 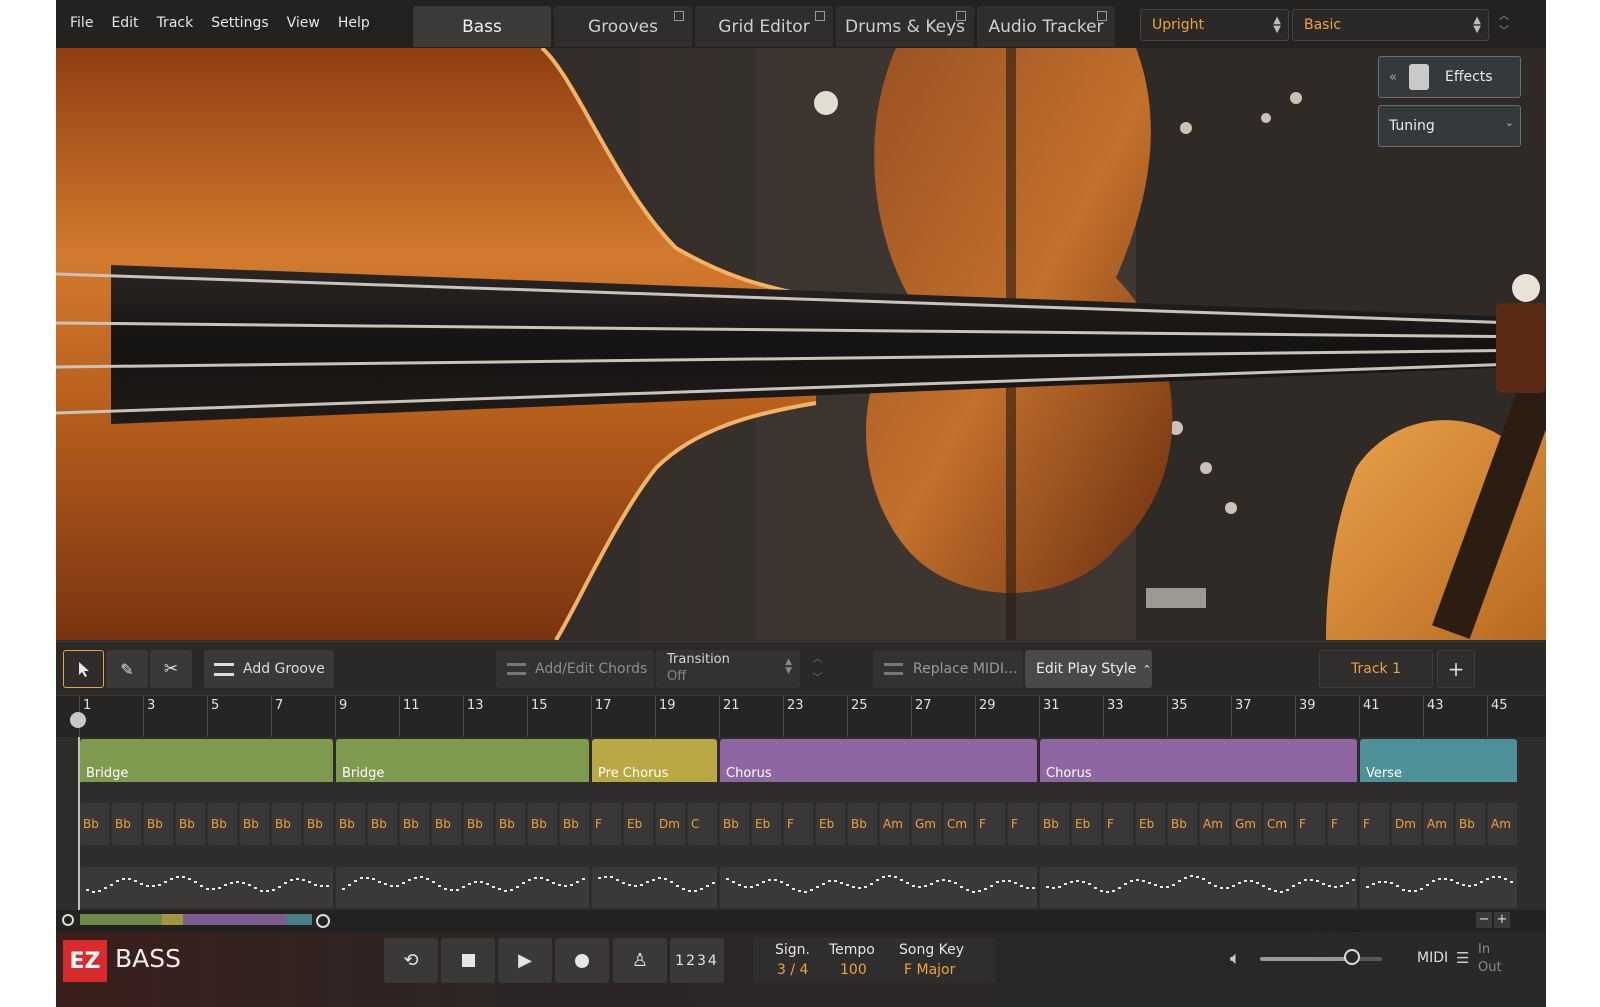 I want to click on song-part-block: Verse, so click(x=1438, y=760).